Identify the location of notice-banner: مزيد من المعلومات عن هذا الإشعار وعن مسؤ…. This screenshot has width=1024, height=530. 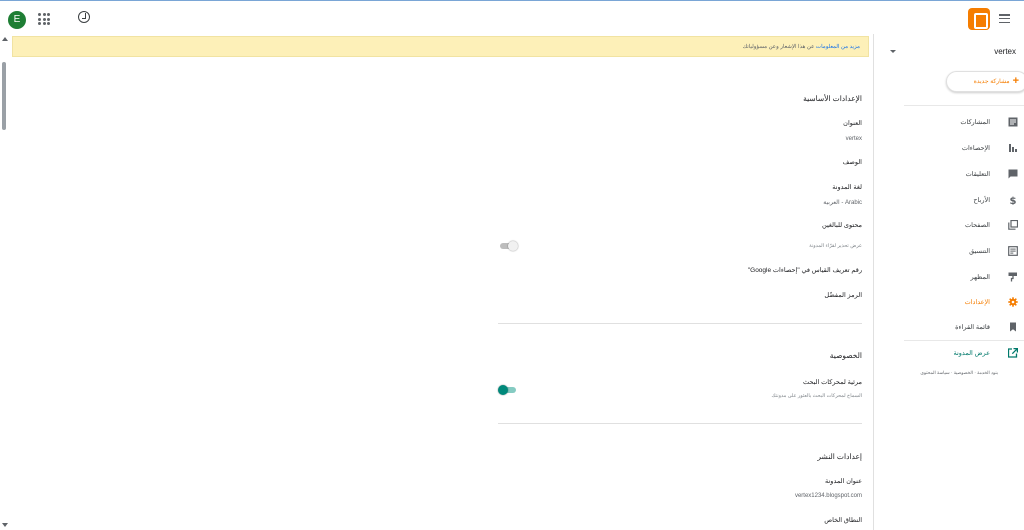
(440, 46).